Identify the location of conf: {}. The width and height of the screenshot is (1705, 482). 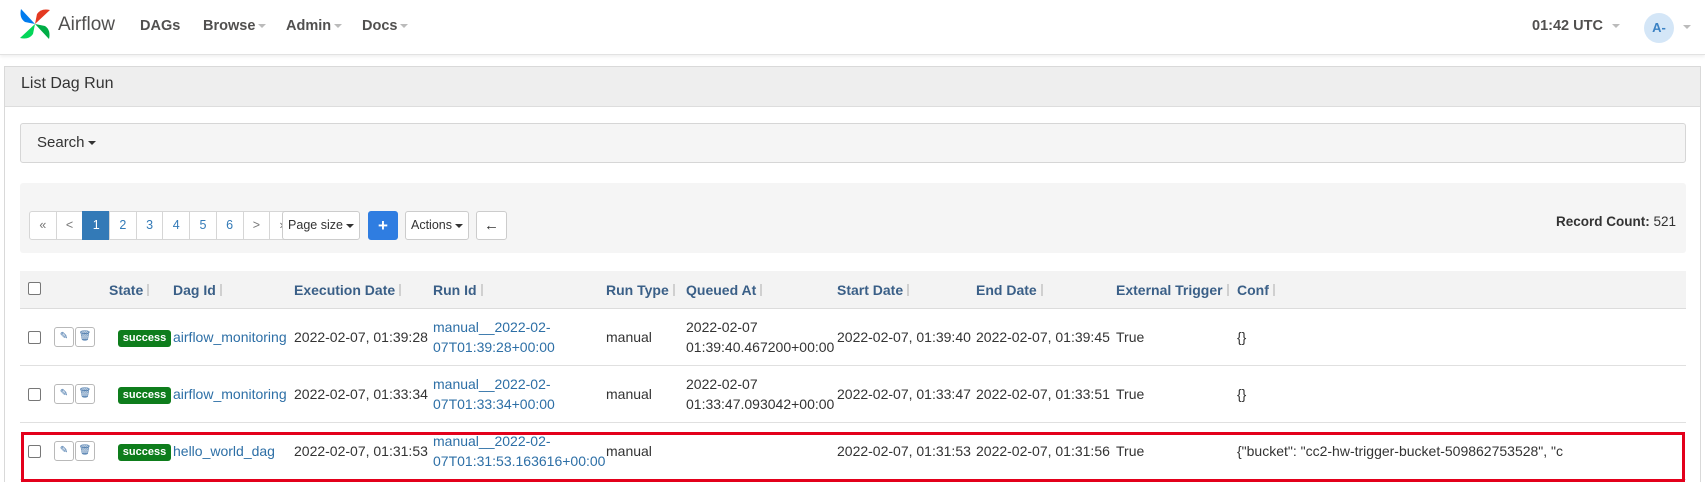
(1242, 394).